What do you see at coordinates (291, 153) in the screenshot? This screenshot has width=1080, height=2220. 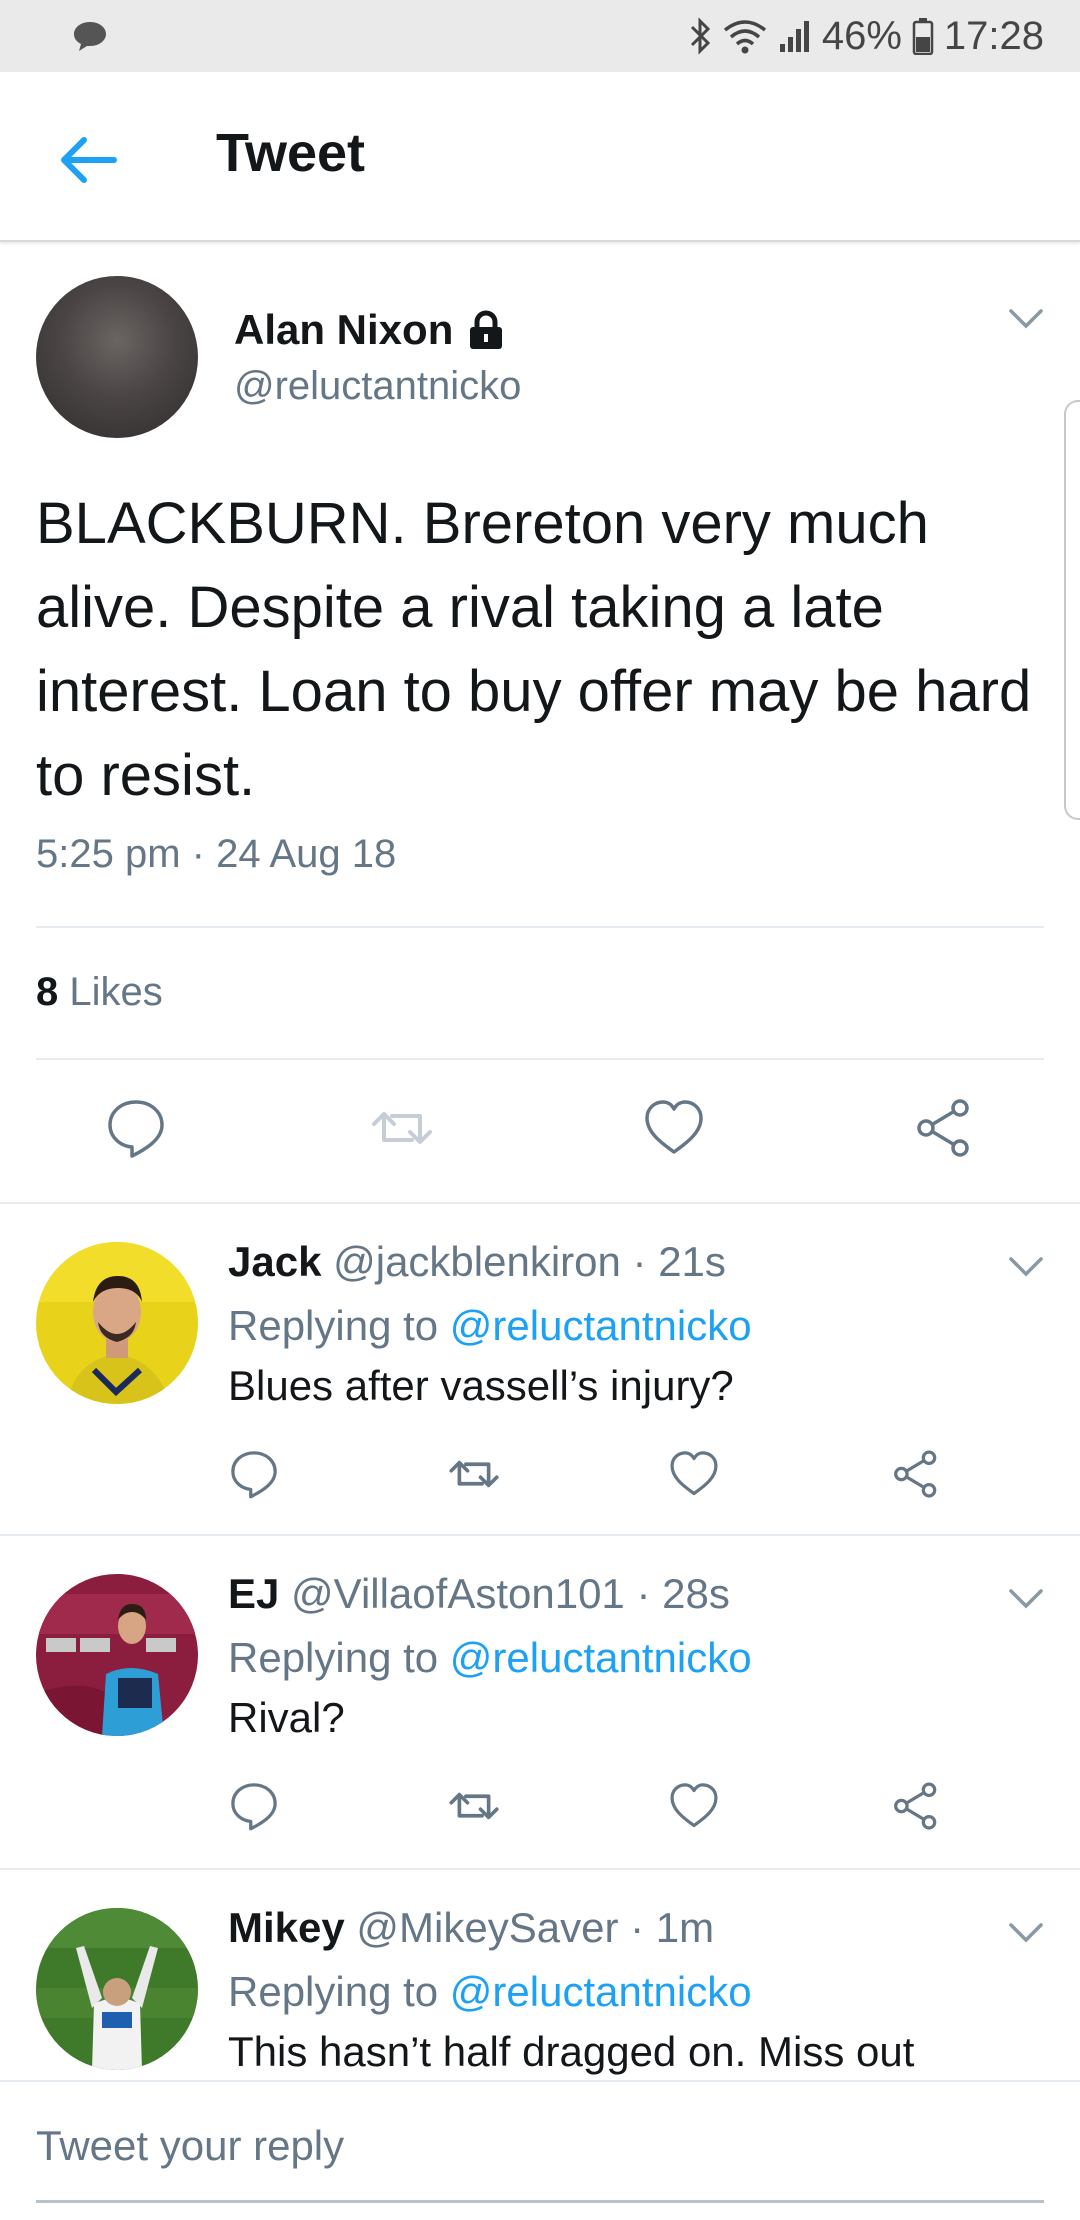 I see `page-title: Tweet` at bounding box center [291, 153].